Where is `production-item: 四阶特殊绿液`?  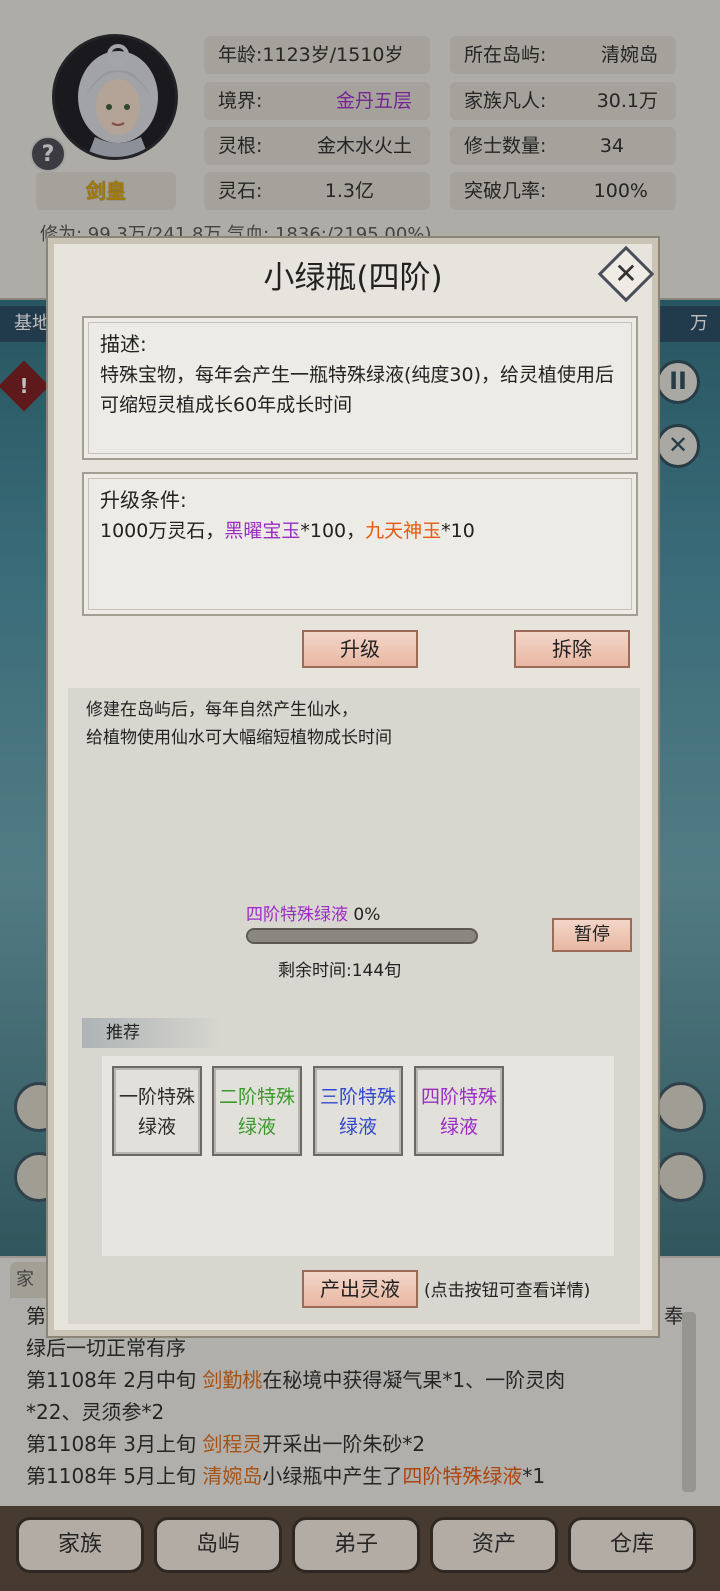
production-item: 四阶特殊绿液 is located at coordinates (297, 915).